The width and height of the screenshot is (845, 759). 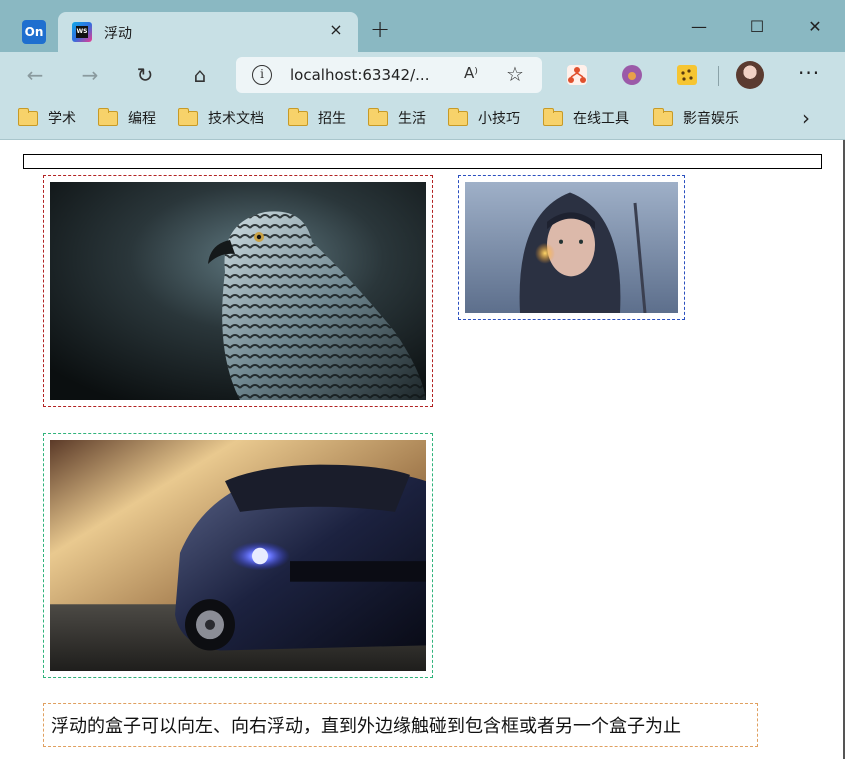 What do you see at coordinates (632, 75) in the screenshot?
I see `extension-fox-icon` at bounding box center [632, 75].